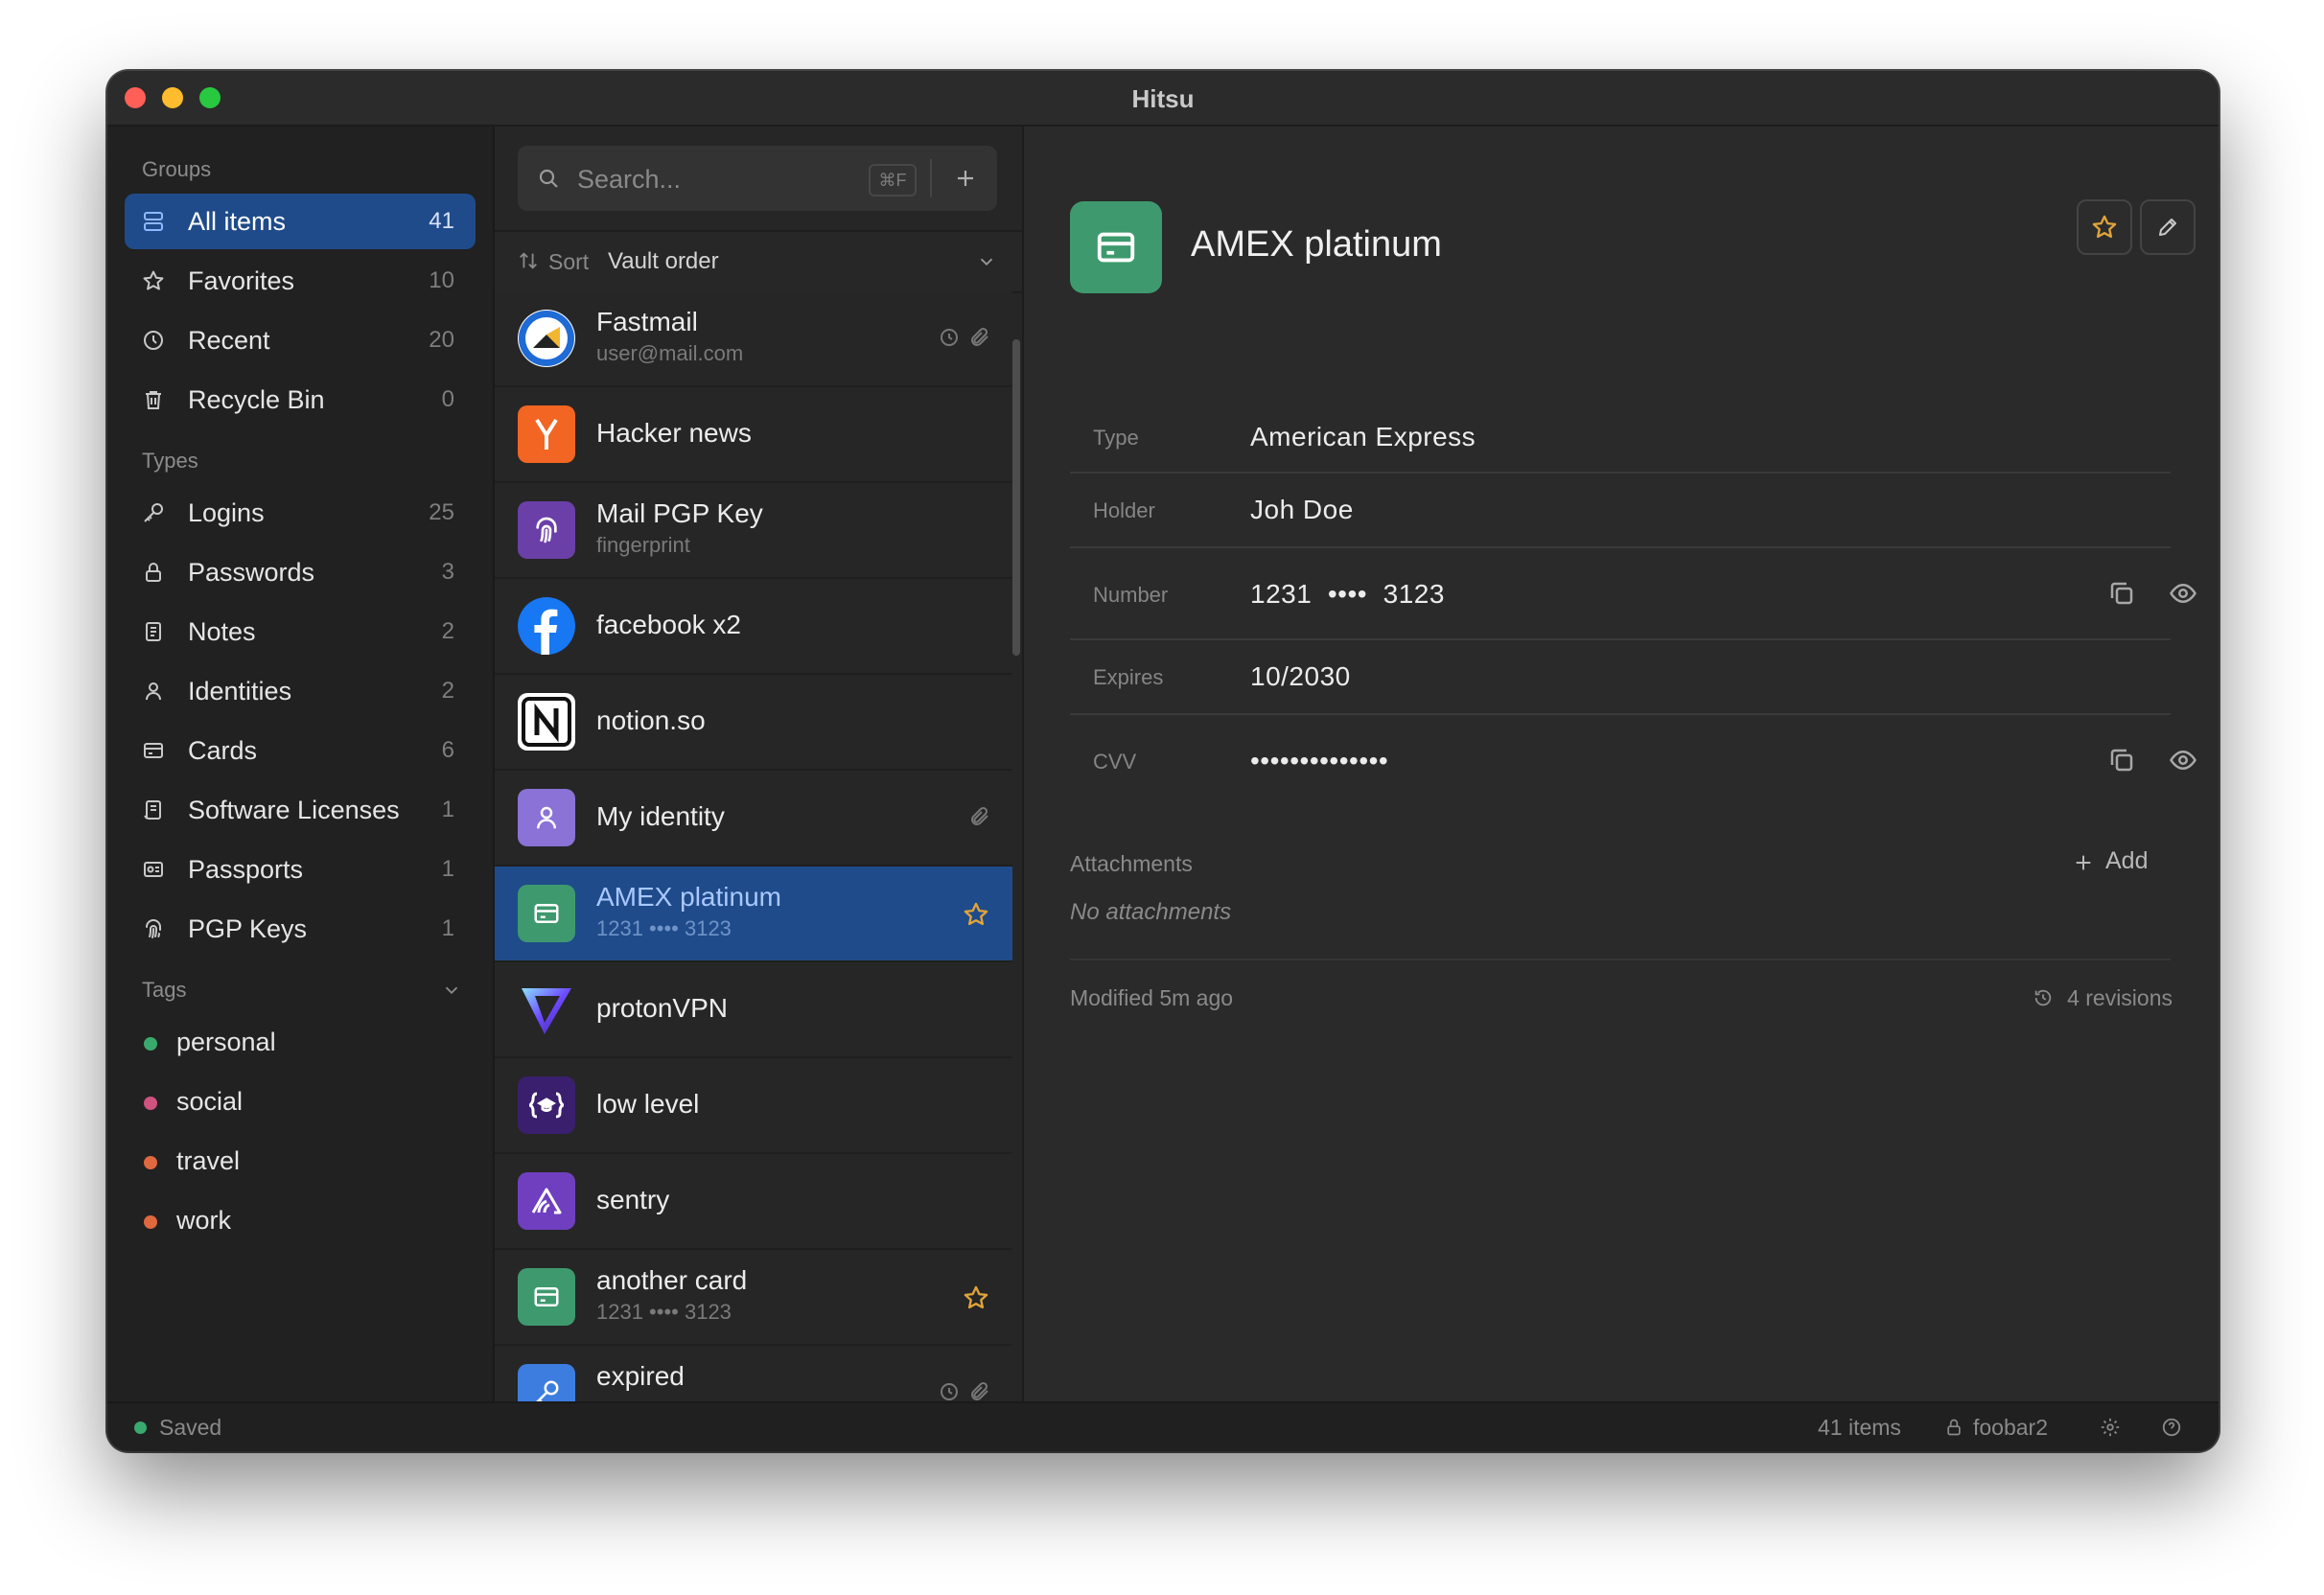 This screenshot has width=2324, height=1595. I want to click on sidebar-item-recycle-bin: Recycle Bin 0, so click(300, 400).